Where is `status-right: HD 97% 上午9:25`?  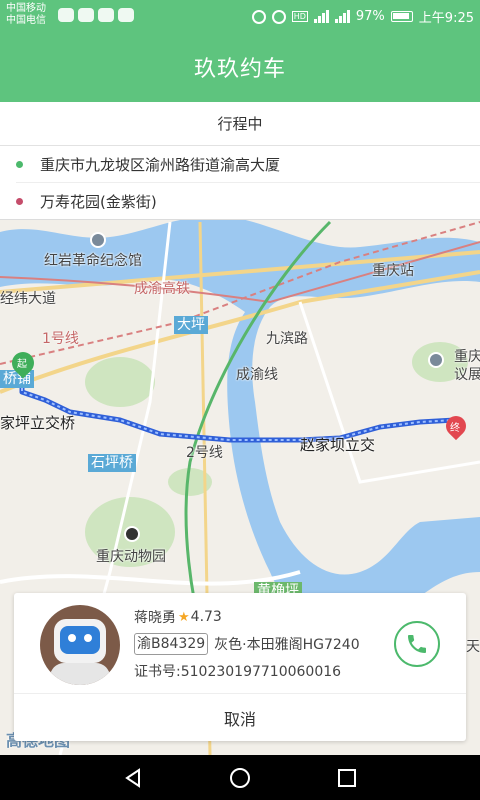 status-right: HD 97% 上午9:25 is located at coordinates (362, 16).